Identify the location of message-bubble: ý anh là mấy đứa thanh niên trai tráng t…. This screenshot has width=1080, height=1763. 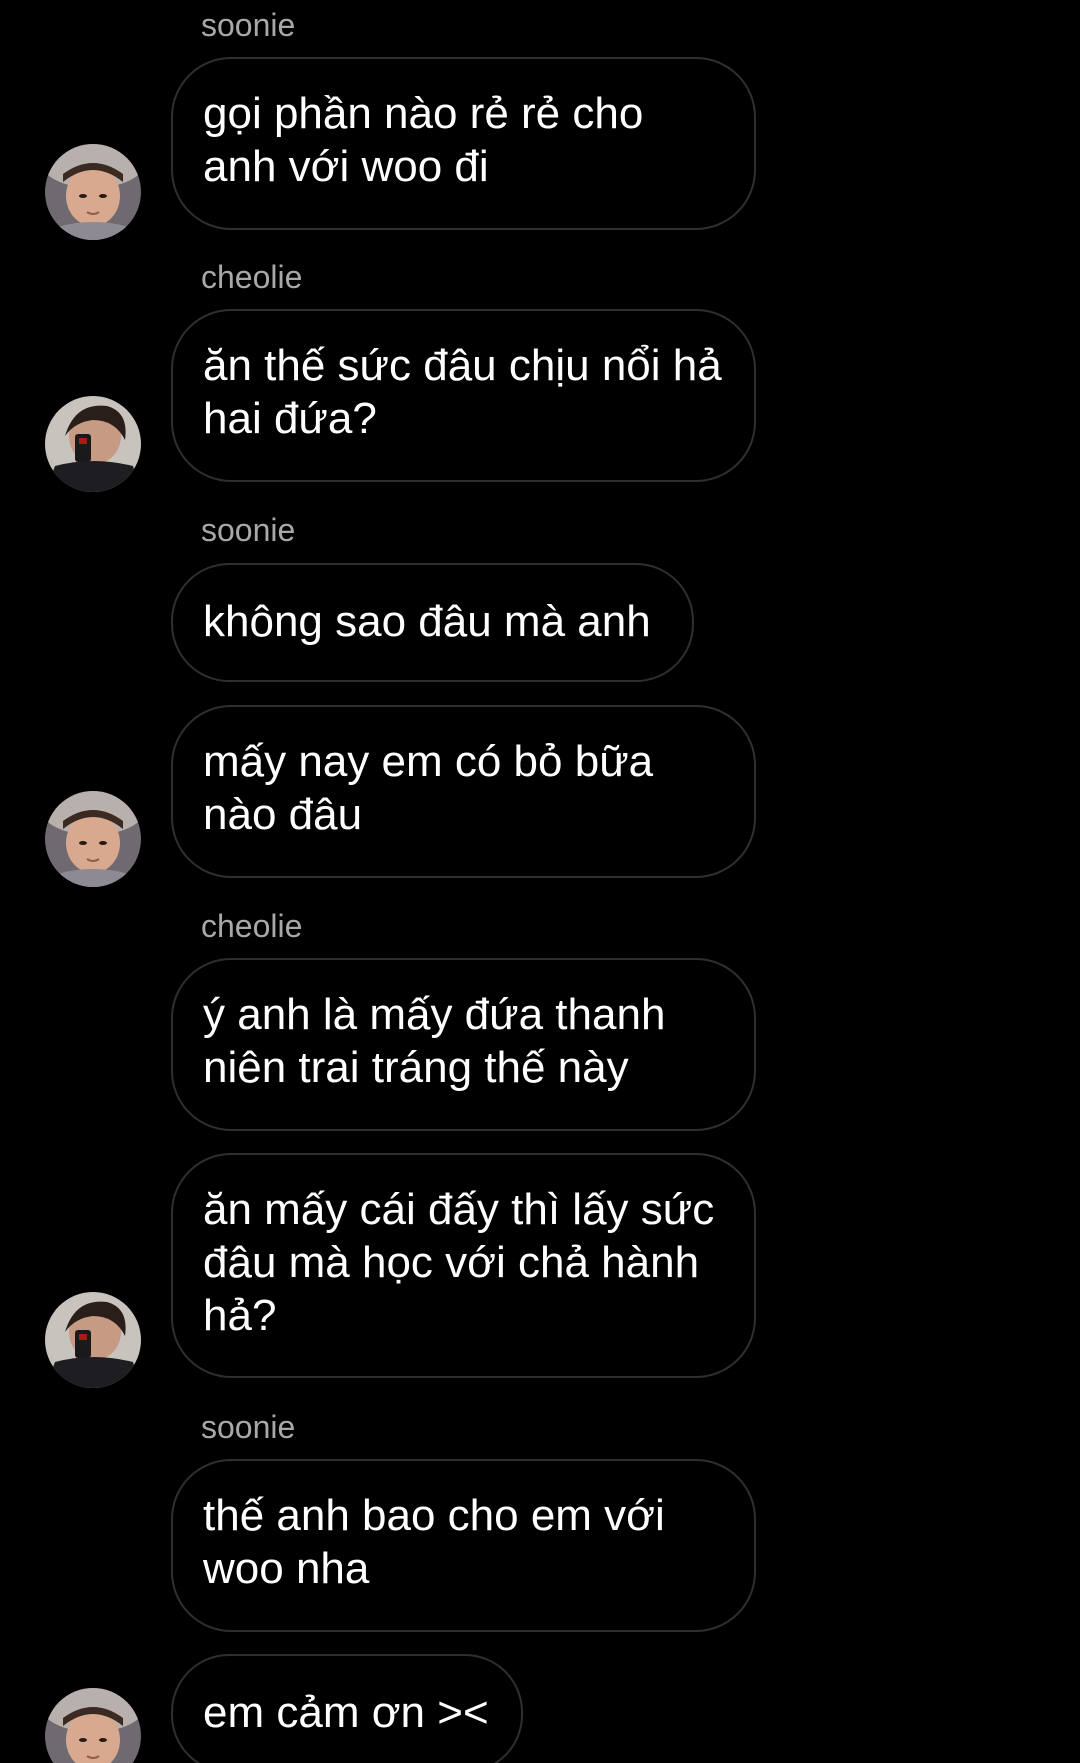
(463, 1044).